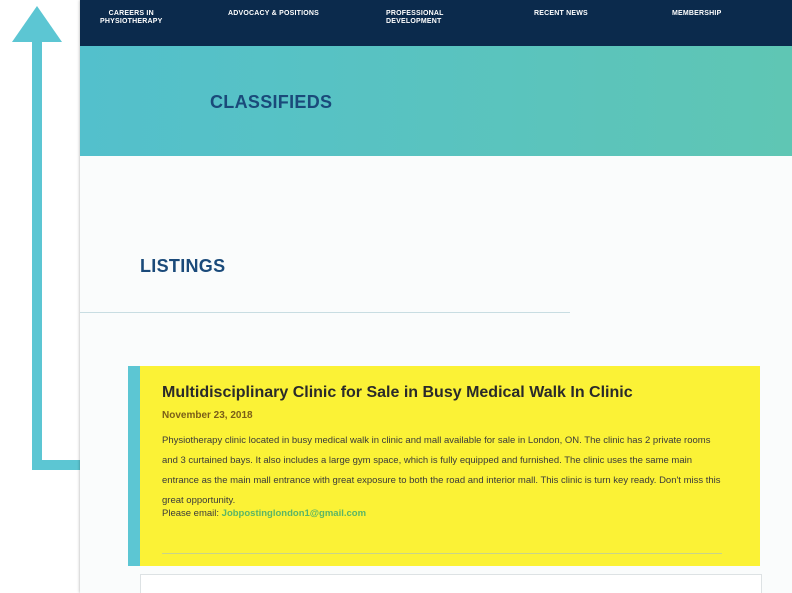  What do you see at coordinates (415, 18) in the screenshot?
I see `nav-item-professional-development: PROFESSIONAL DEVELOPMENT` at bounding box center [415, 18].